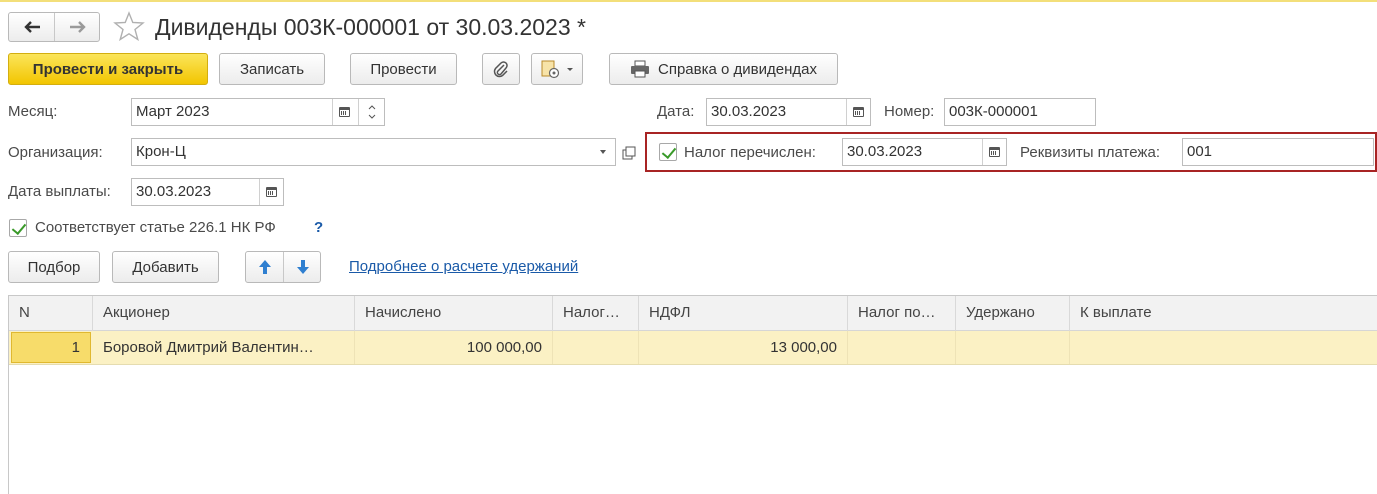  I want to click on tax-paid-date-value: 30.03.2023, so click(885, 151).